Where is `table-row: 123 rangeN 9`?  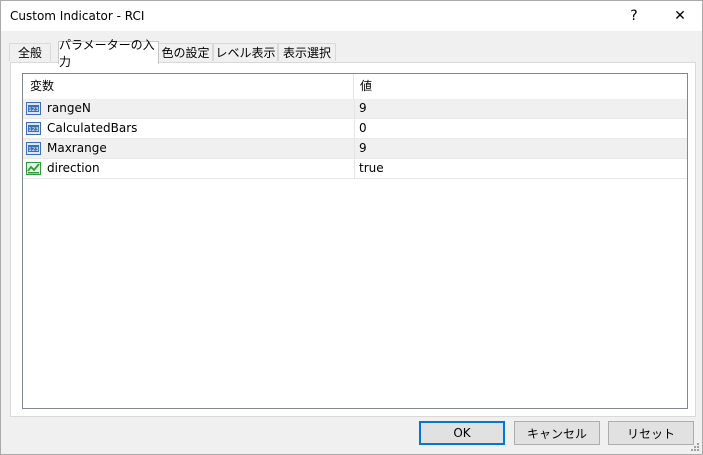
table-row: 123 rangeN 9 is located at coordinates (355, 109).